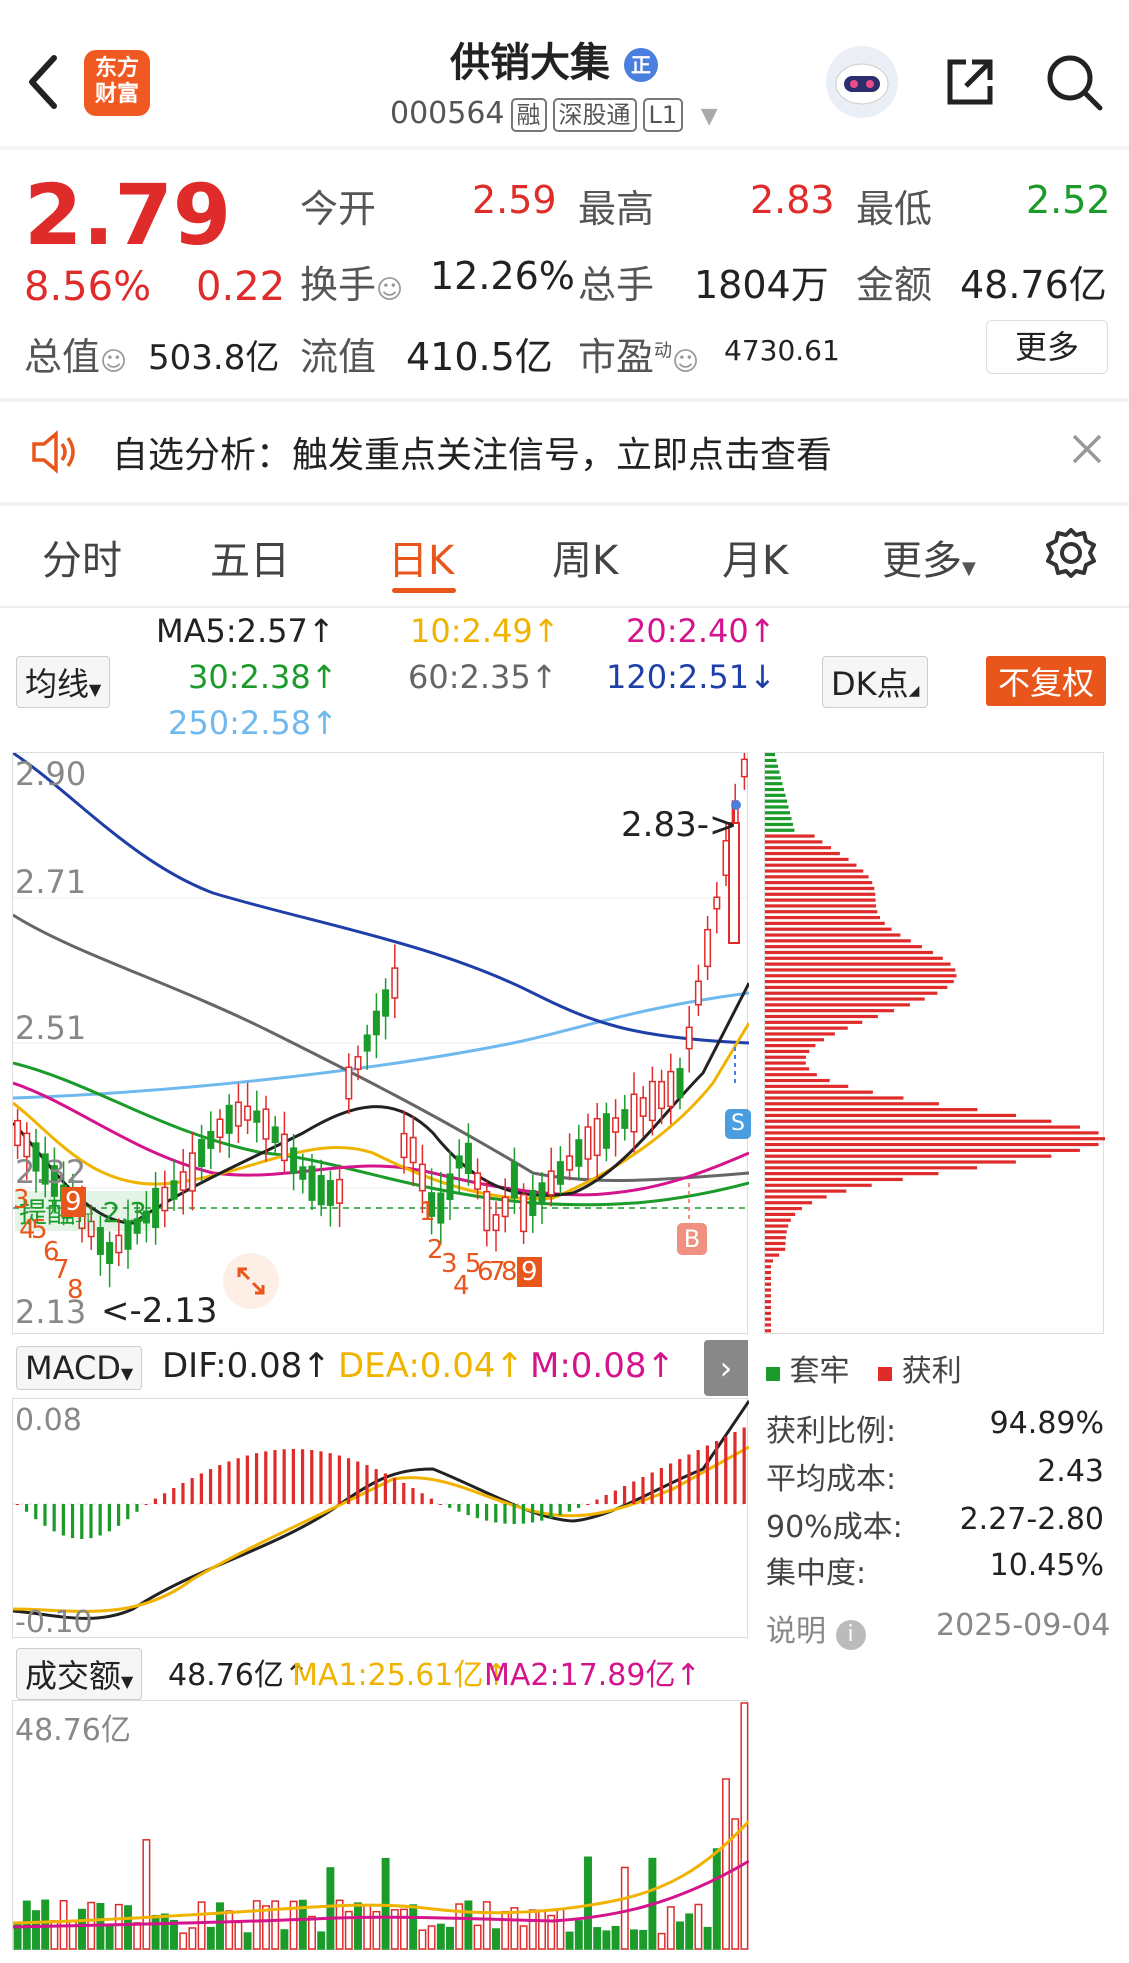 This screenshot has width=1129, height=1963. I want to click on app-logo: 东方 财富, so click(117, 83).